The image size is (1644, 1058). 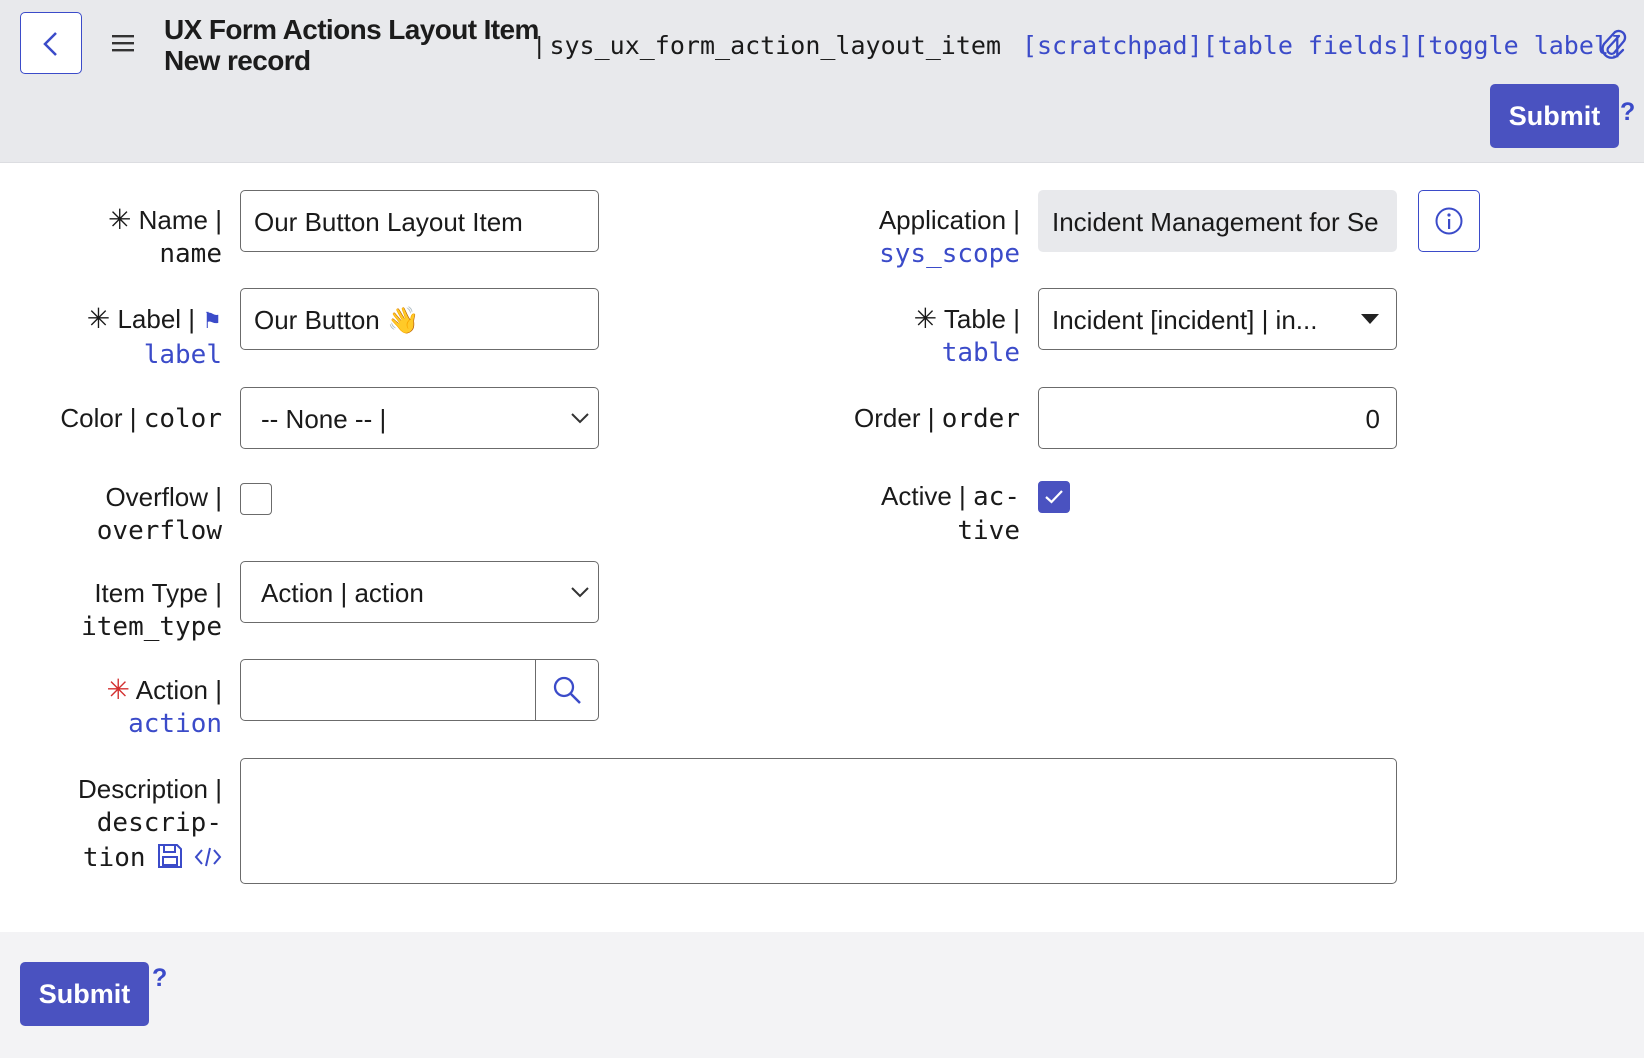 I want to click on action-lookup-button, so click(x=567, y=690).